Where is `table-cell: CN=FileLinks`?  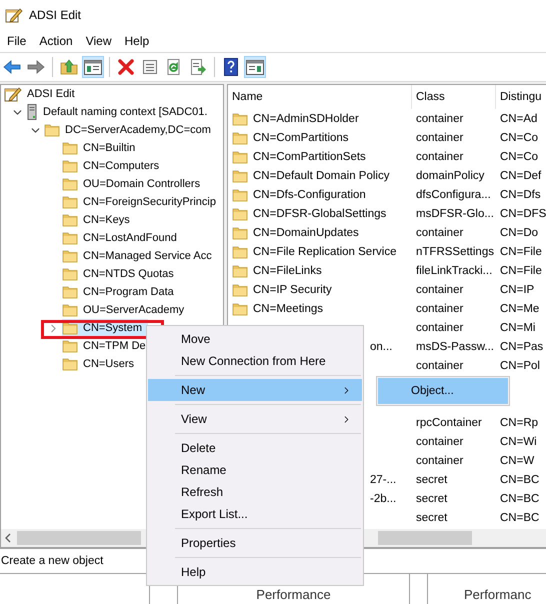
table-cell: CN=FileLinks is located at coordinates (287, 270).